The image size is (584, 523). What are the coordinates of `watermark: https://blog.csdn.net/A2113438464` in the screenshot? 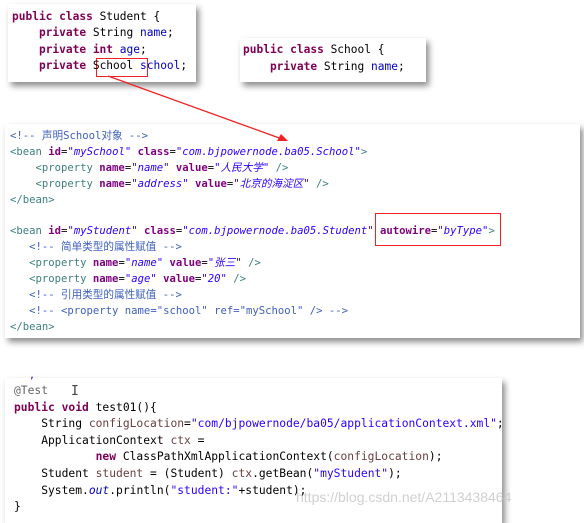 It's located at (404, 497).